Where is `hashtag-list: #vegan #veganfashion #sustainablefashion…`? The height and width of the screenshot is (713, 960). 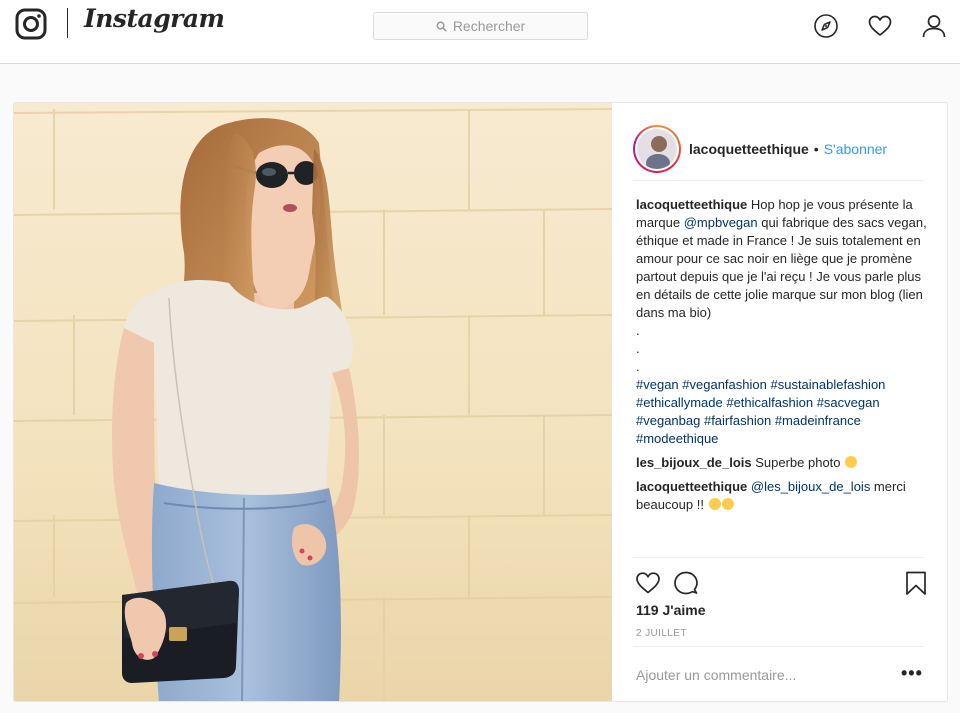
hashtag-list: #vegan #veganfashion #sustainablefashion… is located at coordinates (782, 412).